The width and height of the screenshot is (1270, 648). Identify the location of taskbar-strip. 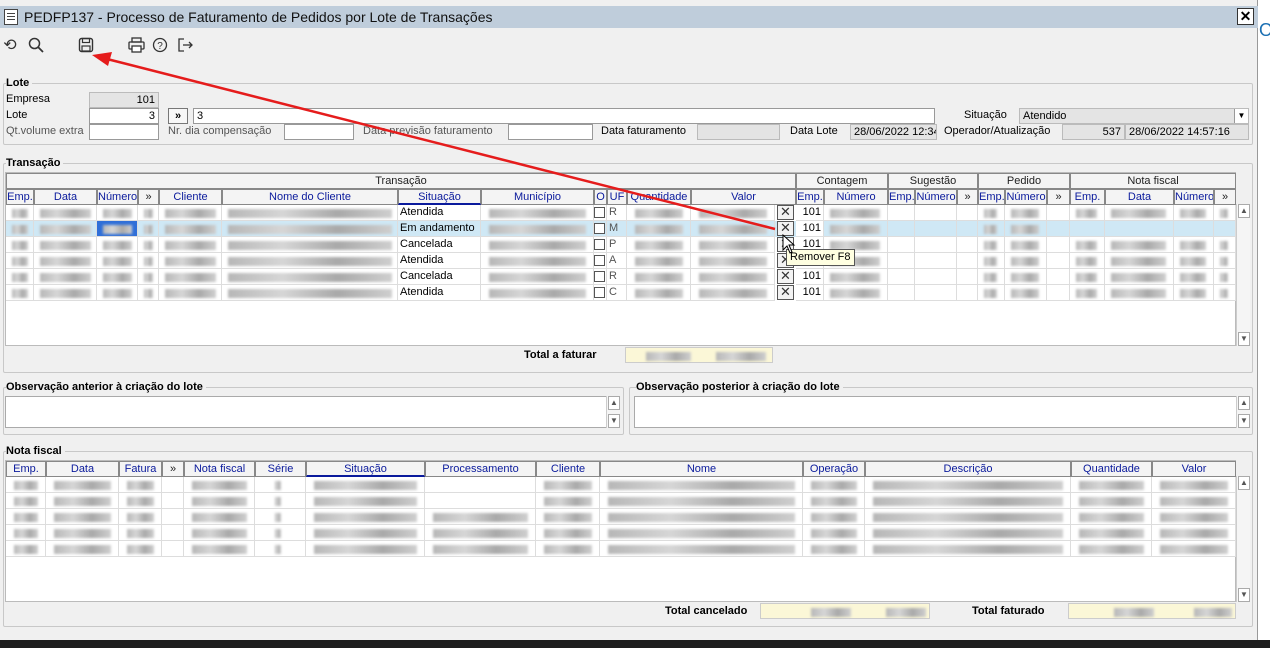
(635, 644).